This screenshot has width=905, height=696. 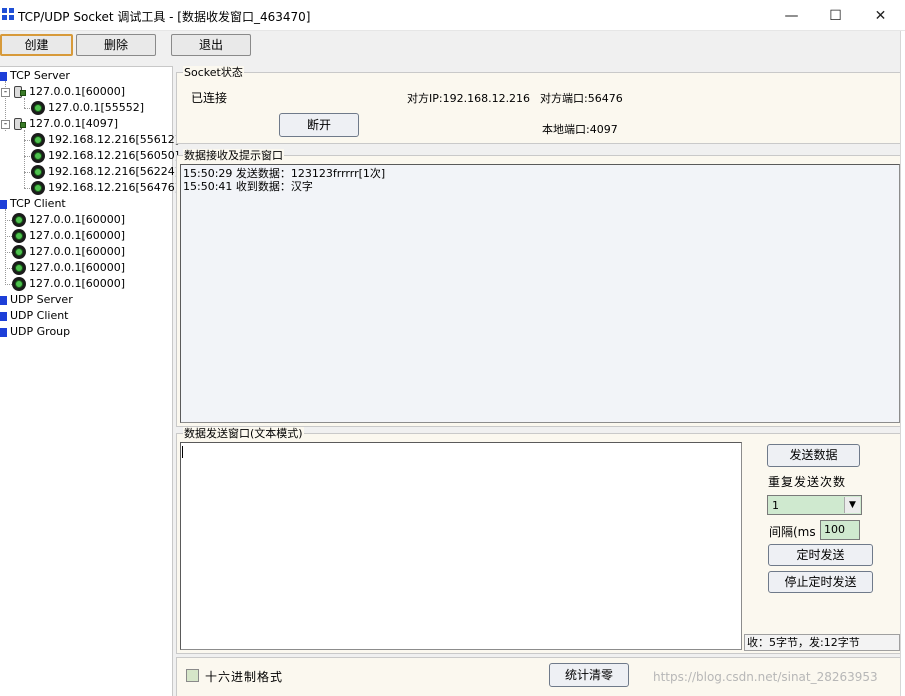 What do you see at coordinates (589, 675) in the screenshot?
I see `clear-stats-button: 统计清零` at bounding box center [589, 675].